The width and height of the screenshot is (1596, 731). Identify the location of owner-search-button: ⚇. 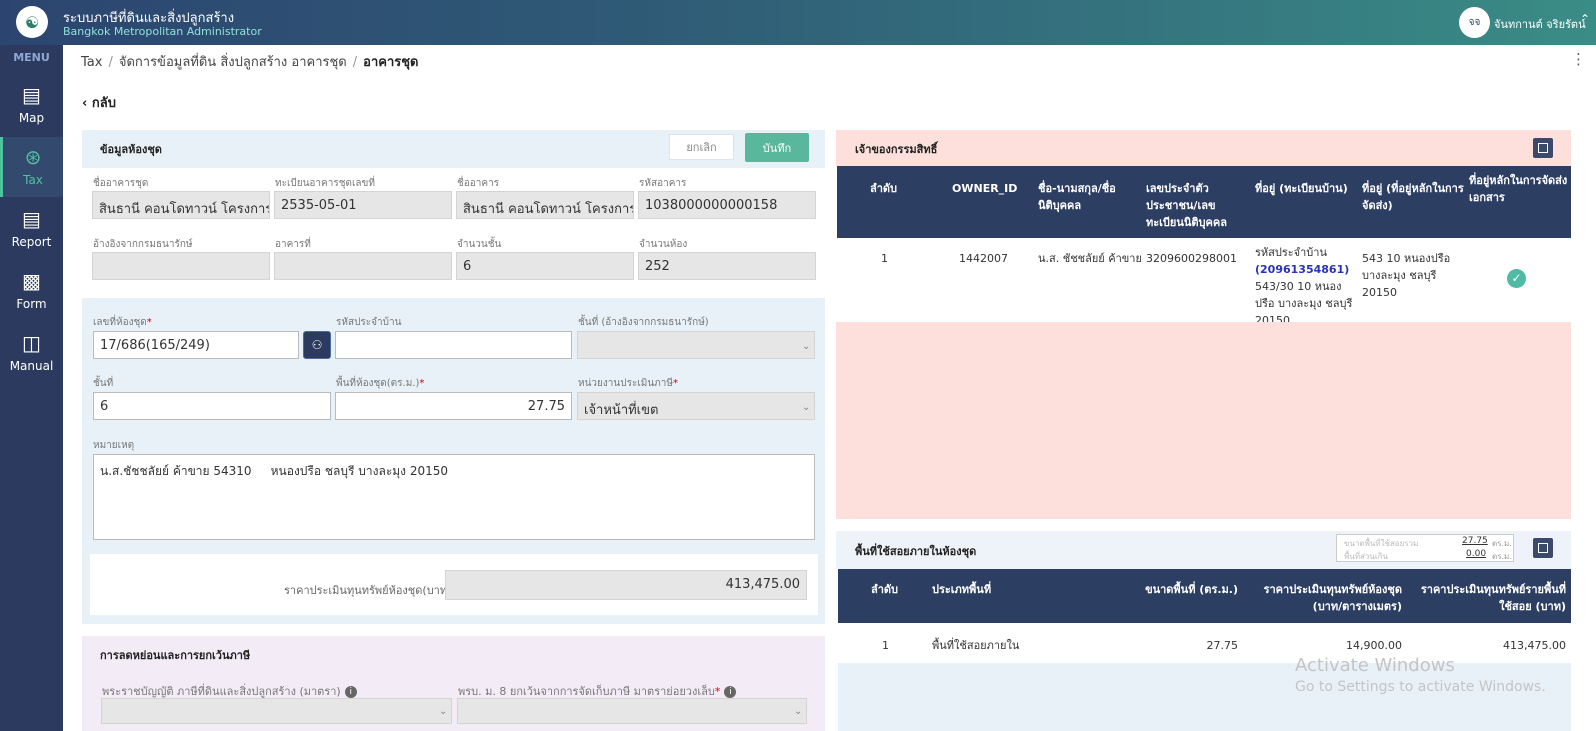
(317, 345).